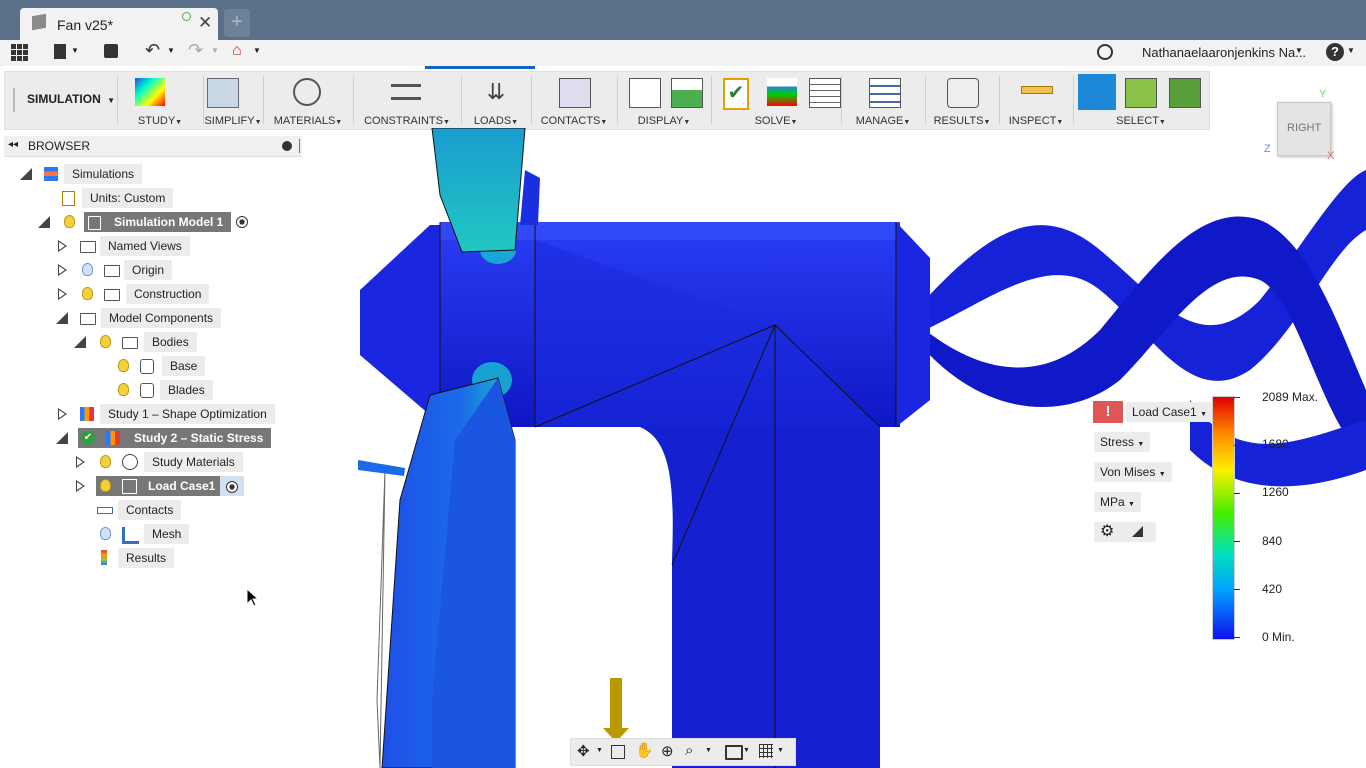 The image size is (1366, 768). Describe the element at coordinates (734, 752) in the screenshot. I see `display-settings-icon` at that location.